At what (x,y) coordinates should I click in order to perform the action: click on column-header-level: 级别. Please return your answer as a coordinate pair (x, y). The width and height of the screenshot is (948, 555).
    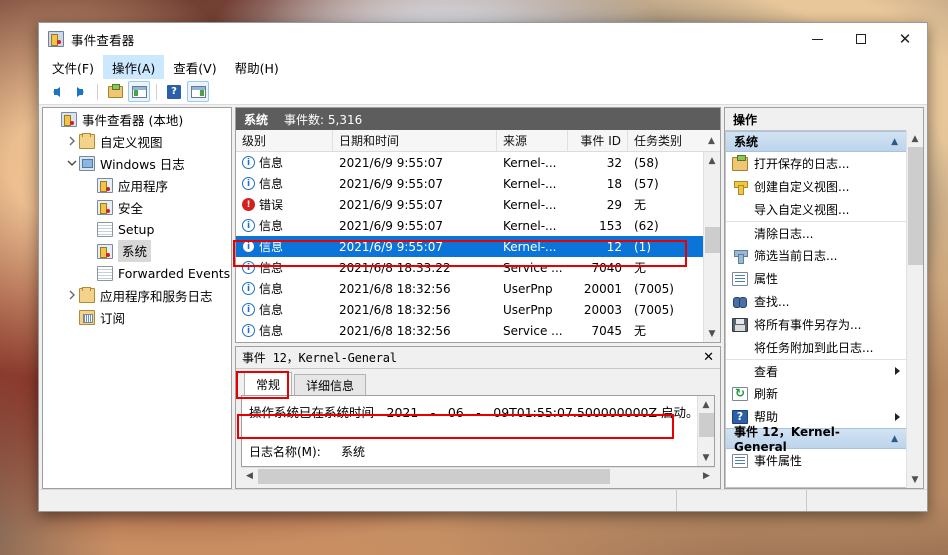
    Looking at the image, I should click on (284, 140).